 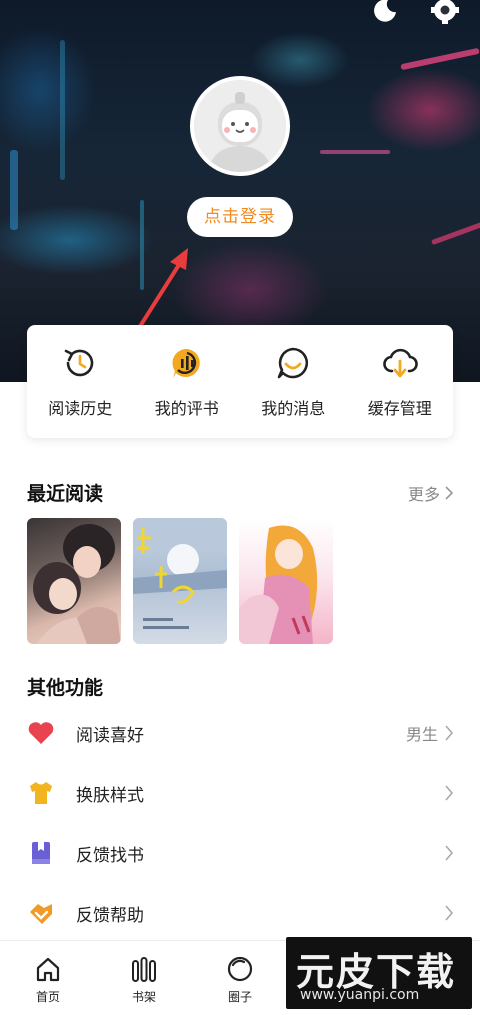 What do you see at coordinates (240, 969) in the screenshot?
I see `circle-icon` at bounding box center [240, 969].